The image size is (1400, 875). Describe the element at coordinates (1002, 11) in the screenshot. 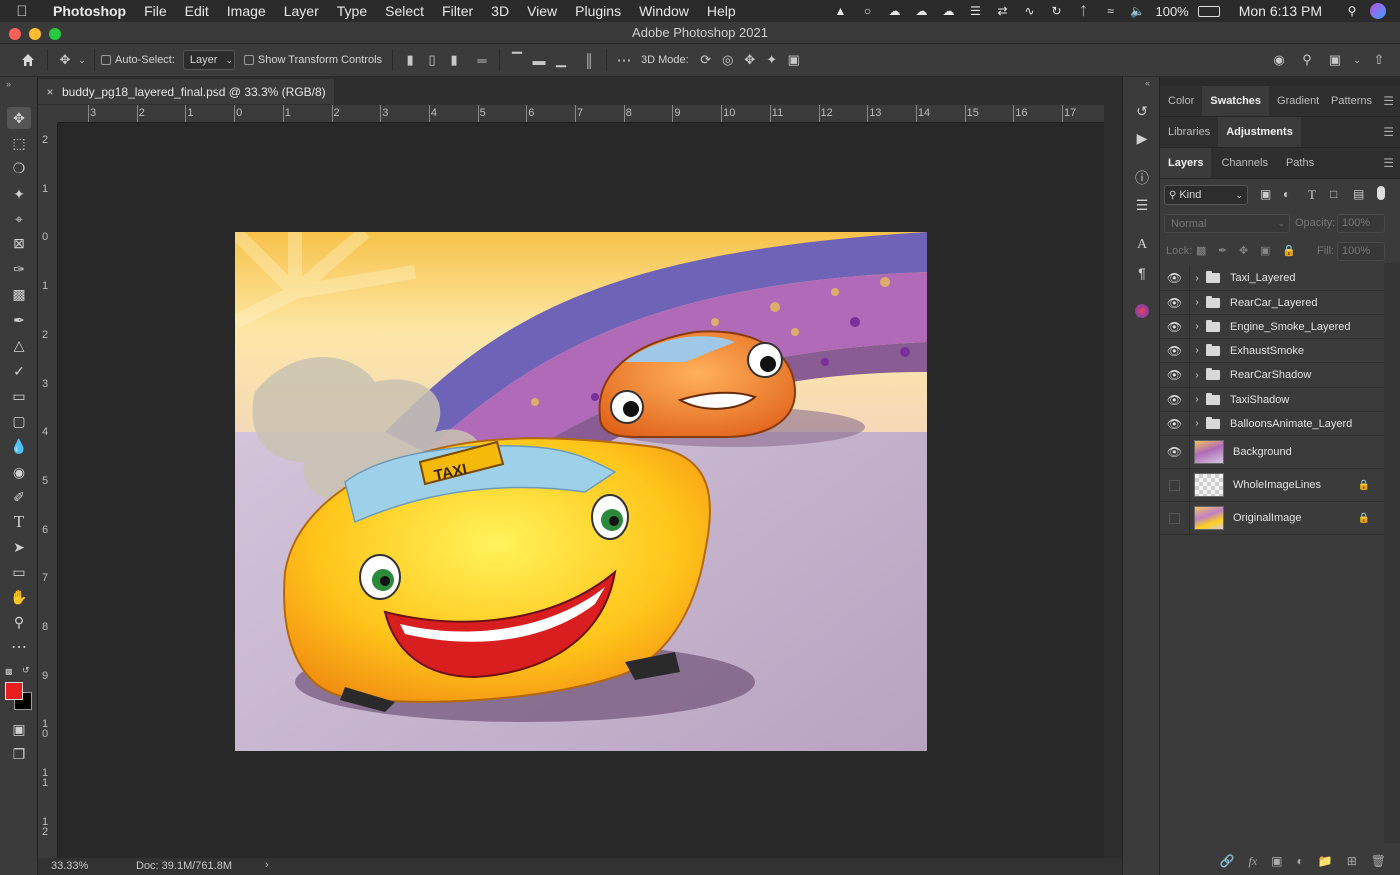

I see `sync-icon: ⇄` at that location.